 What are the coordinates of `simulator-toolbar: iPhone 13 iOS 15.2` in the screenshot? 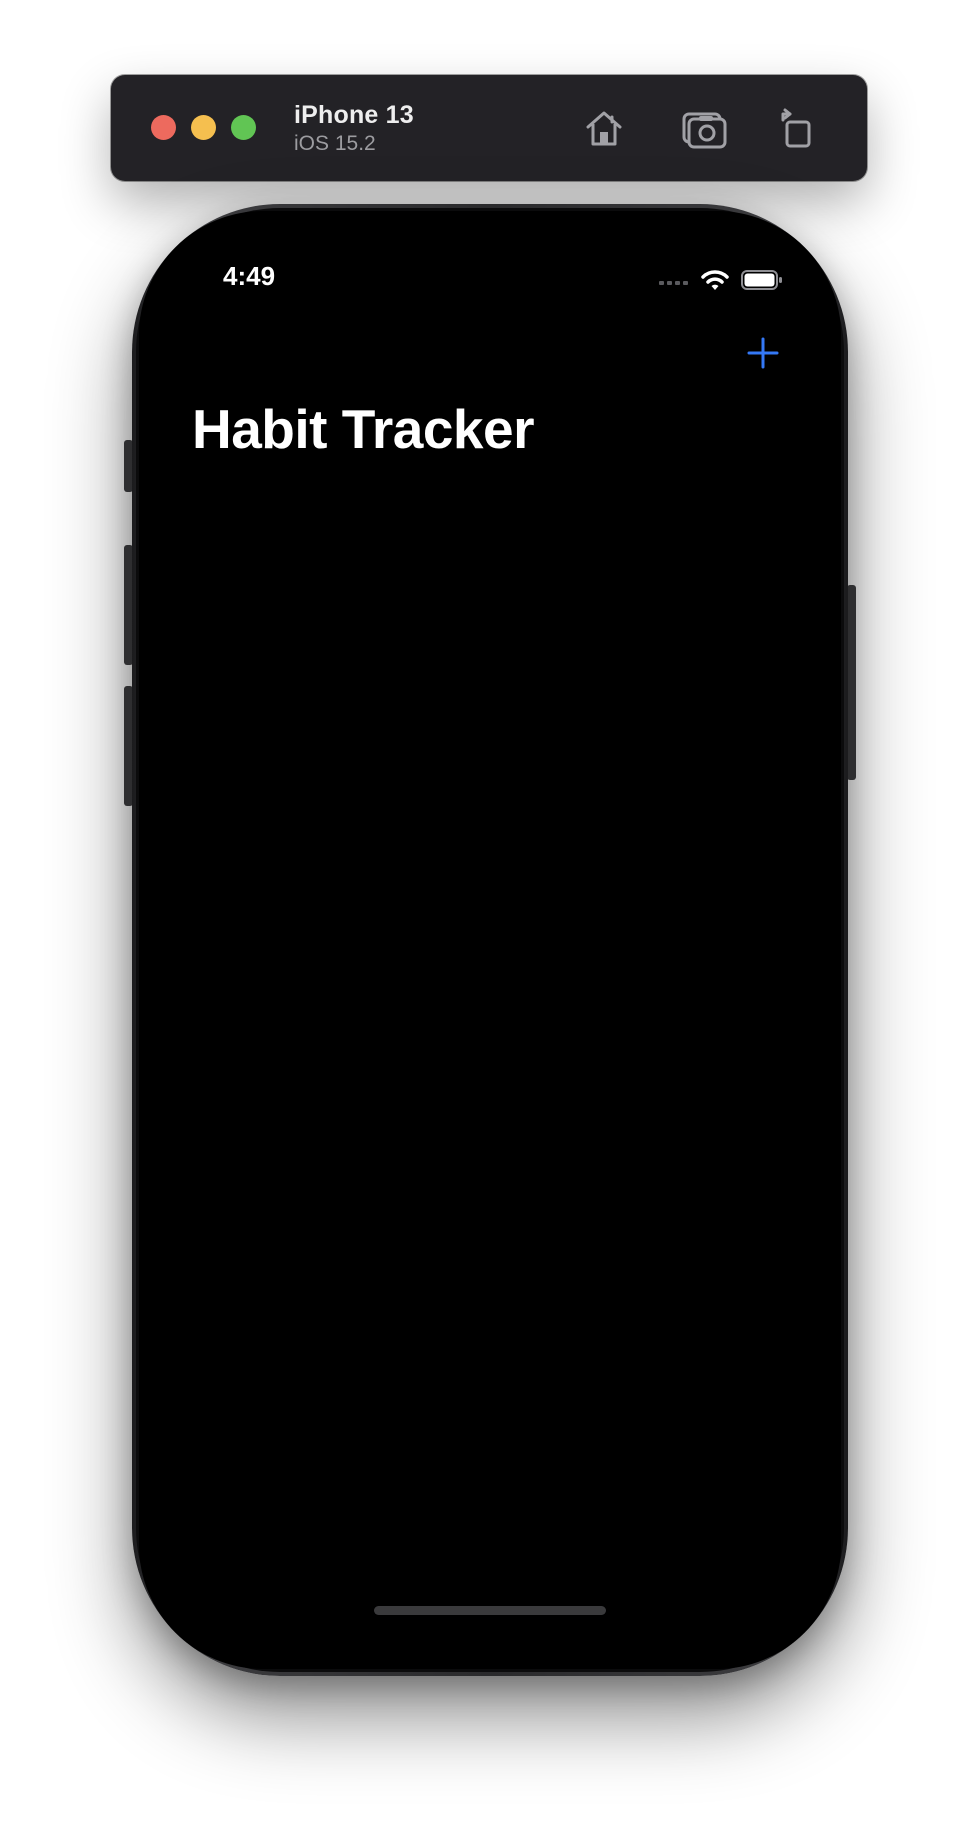 It's located at (489, 128).